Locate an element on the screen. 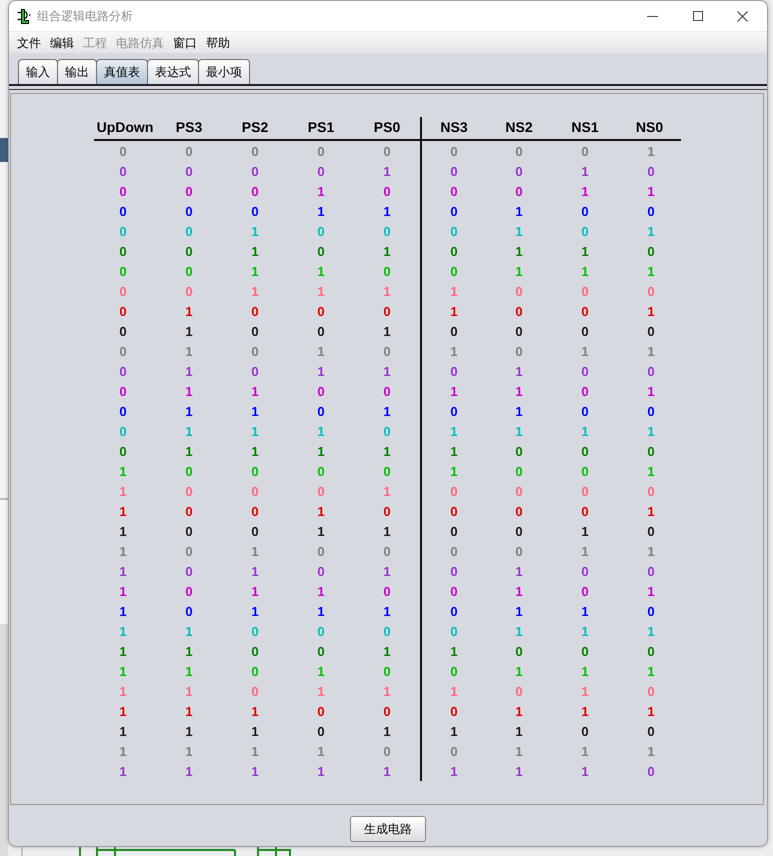  menu-item: 文件 is located at coordinates (29, 43).